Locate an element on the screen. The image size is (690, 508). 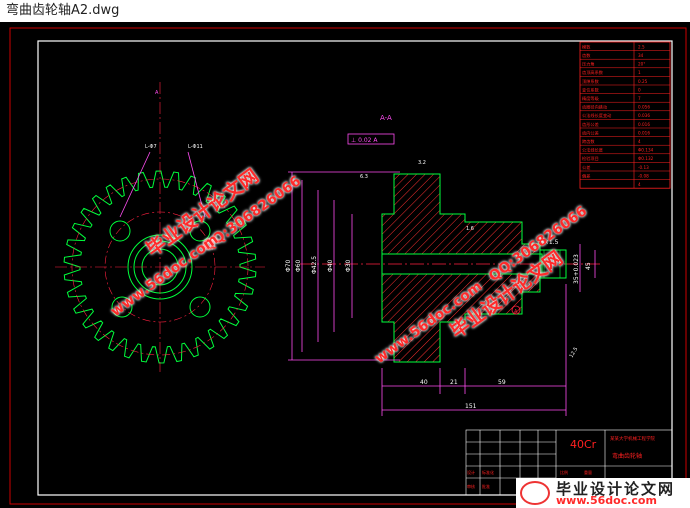
param-row-label: 公法线长度 is located at coordinates (593, 150).